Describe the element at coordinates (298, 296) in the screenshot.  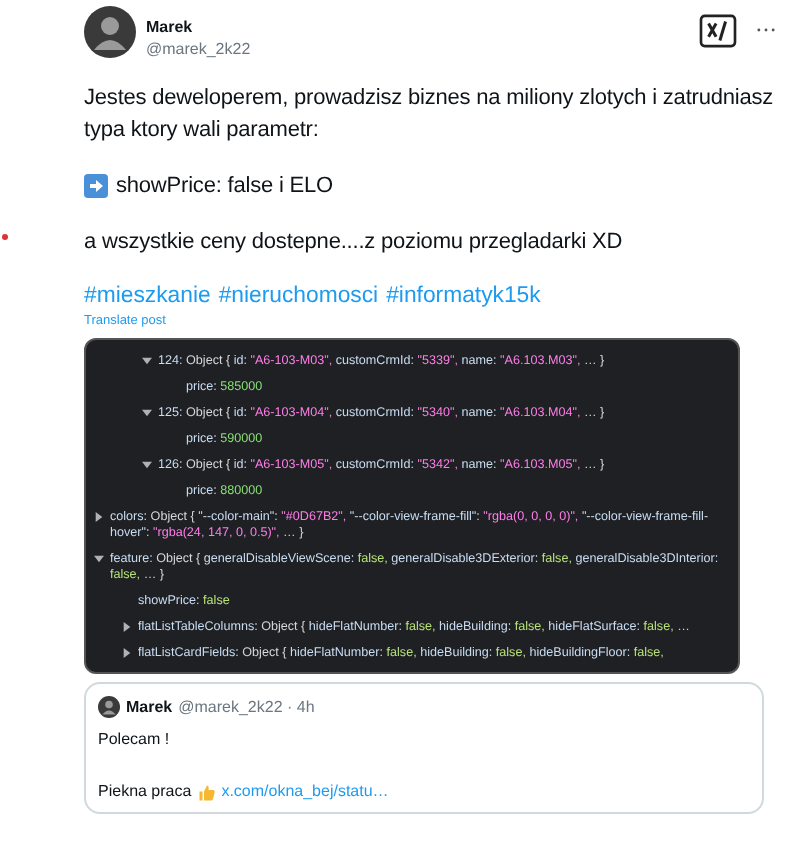
I see `hashtag-link: #nieruchomosci` at that location.